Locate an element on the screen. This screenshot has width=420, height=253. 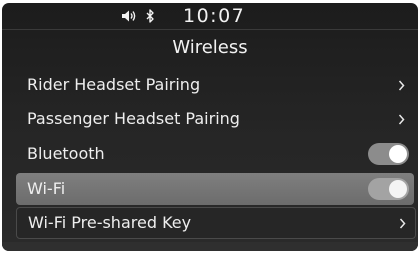
menu-item-wifi: Wi-Fi is located at coordinates (215, 189).